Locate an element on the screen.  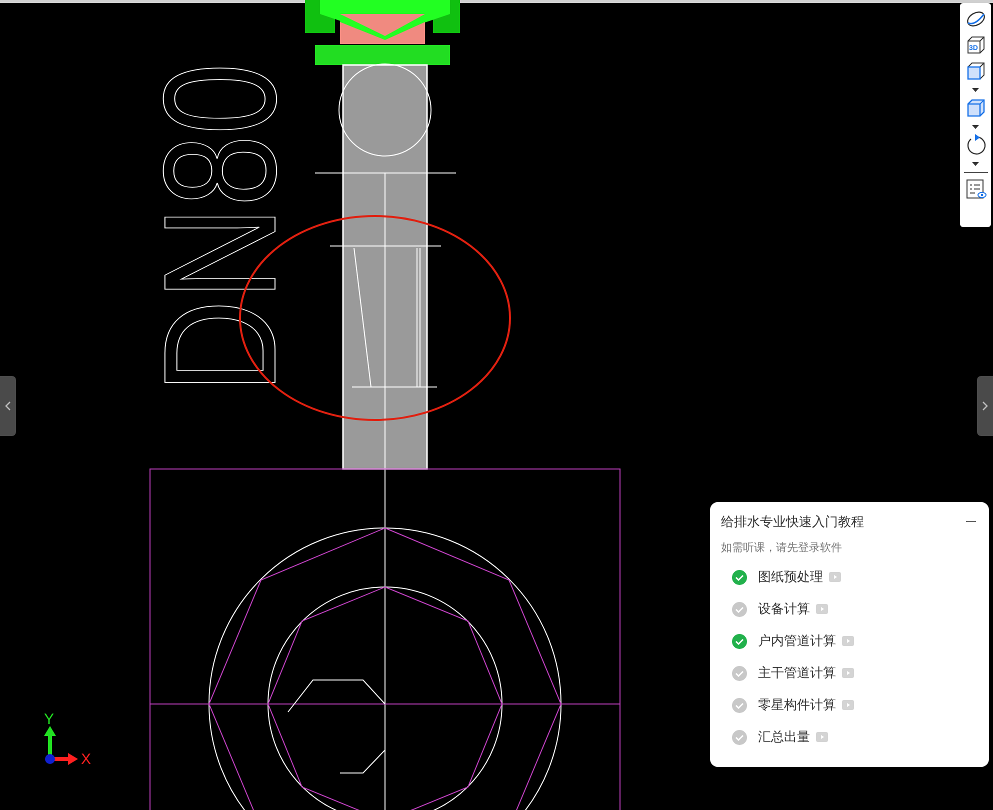
axis-icon is located at coordinates (61, 747).